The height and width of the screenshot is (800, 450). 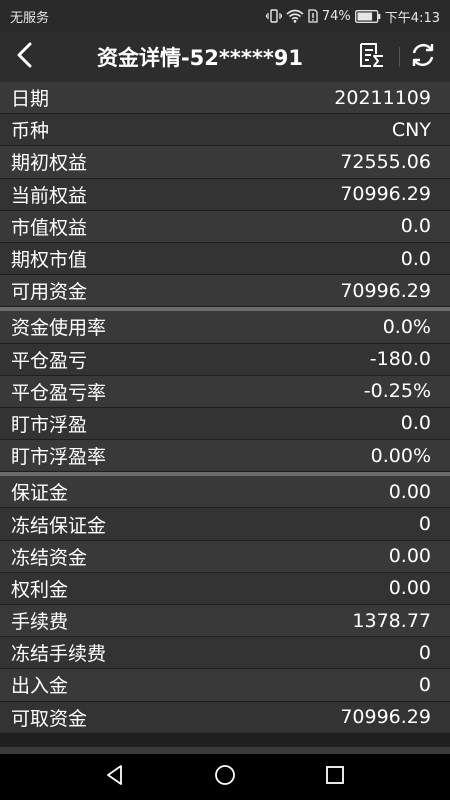 I want to click on row-value: CNY, so click(x=411, y=129).